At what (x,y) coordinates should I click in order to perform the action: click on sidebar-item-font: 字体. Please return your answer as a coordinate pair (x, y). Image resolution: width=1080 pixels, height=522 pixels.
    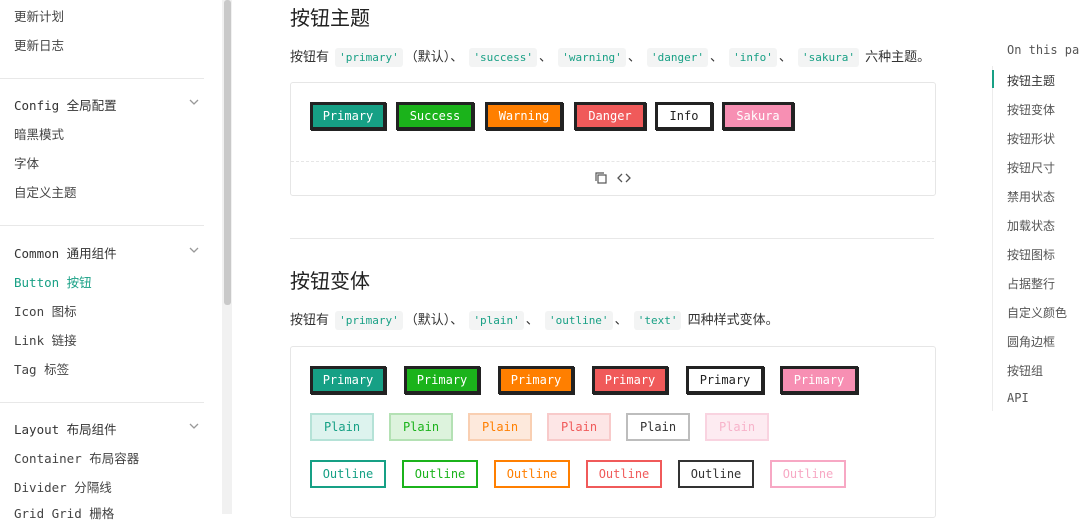
    Looking at the image, I should click on (26, 162).